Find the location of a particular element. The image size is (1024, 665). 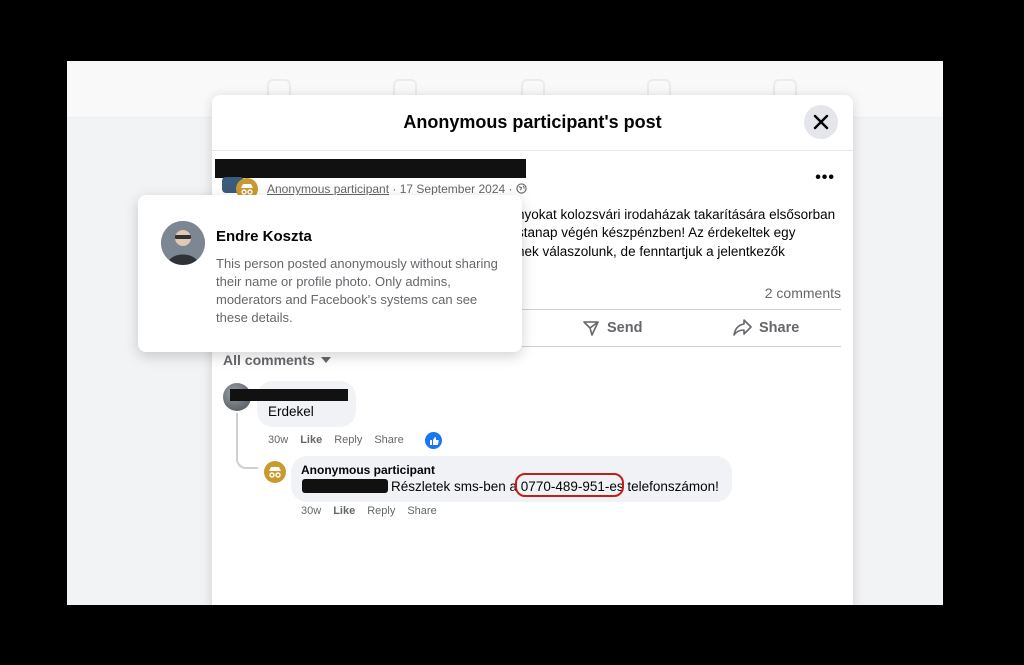

like-reaction-badge is located at coordinates (433, 440).